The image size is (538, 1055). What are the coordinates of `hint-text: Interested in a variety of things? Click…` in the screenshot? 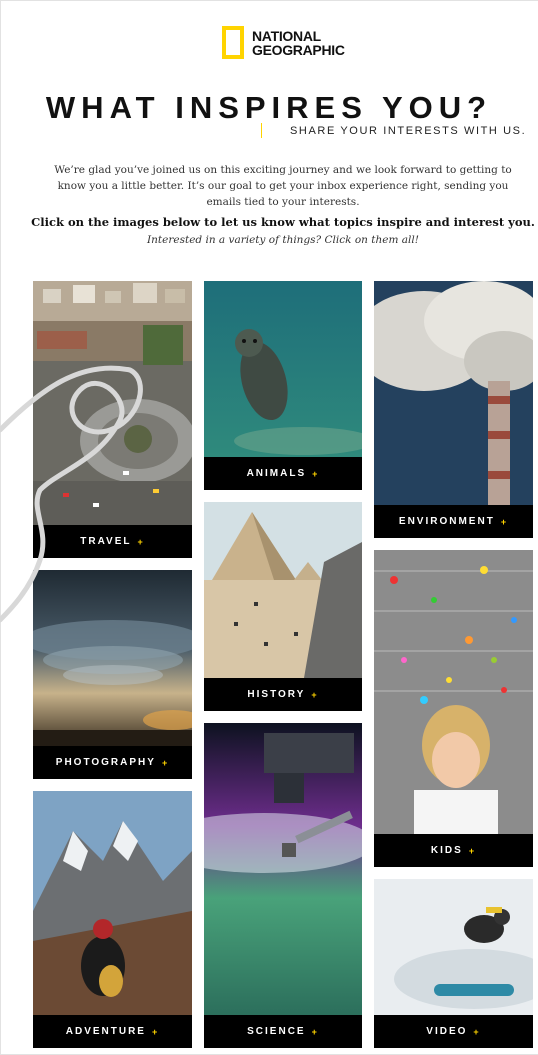 It's located at (283, 240).